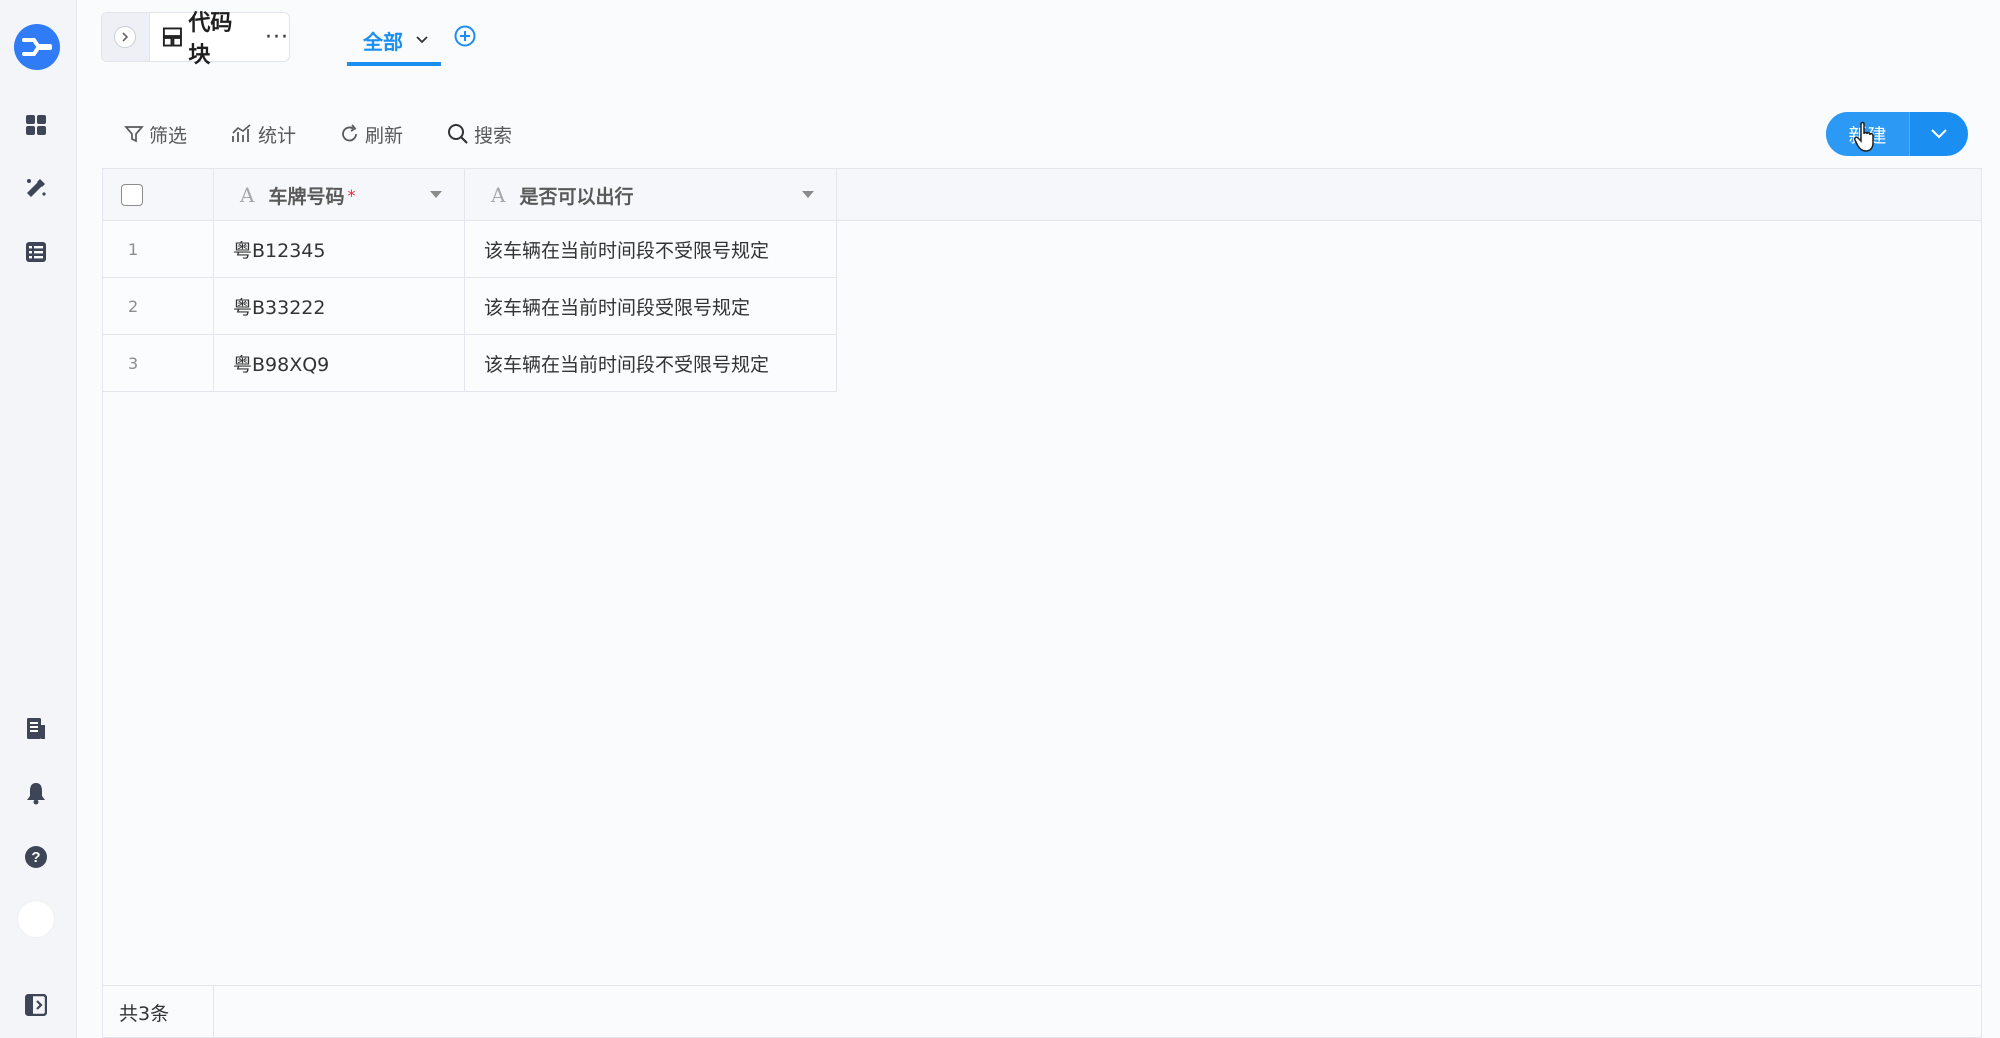  I want to click on more-icon: ···, so click(277, 37).